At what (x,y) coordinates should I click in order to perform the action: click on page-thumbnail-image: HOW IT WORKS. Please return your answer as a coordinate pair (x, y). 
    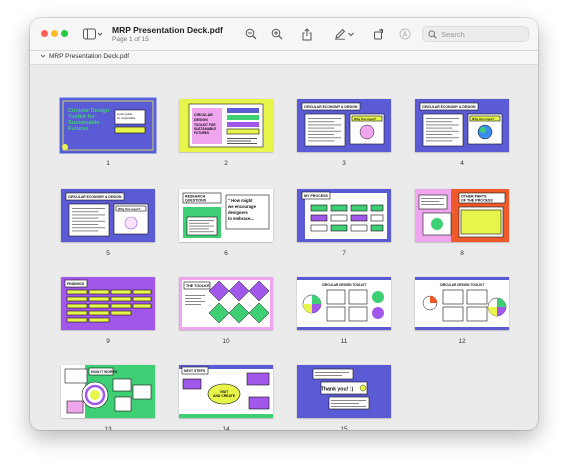
    Looking at the image, I should click on (108, 391).